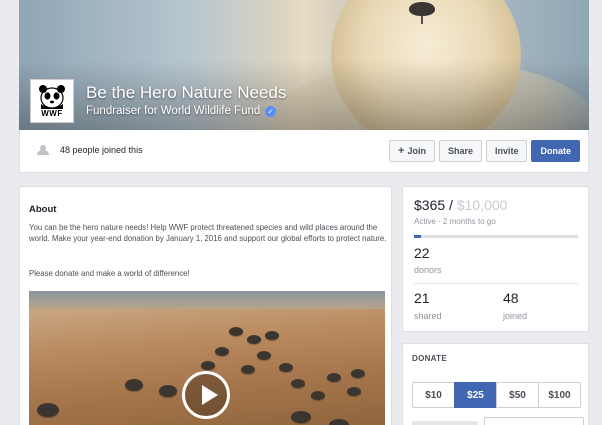 The height and width of the screenshot is (425, 602). Describe the element at coordinates (496, 283) in the screenshot. I see `stats-divider` at that location.